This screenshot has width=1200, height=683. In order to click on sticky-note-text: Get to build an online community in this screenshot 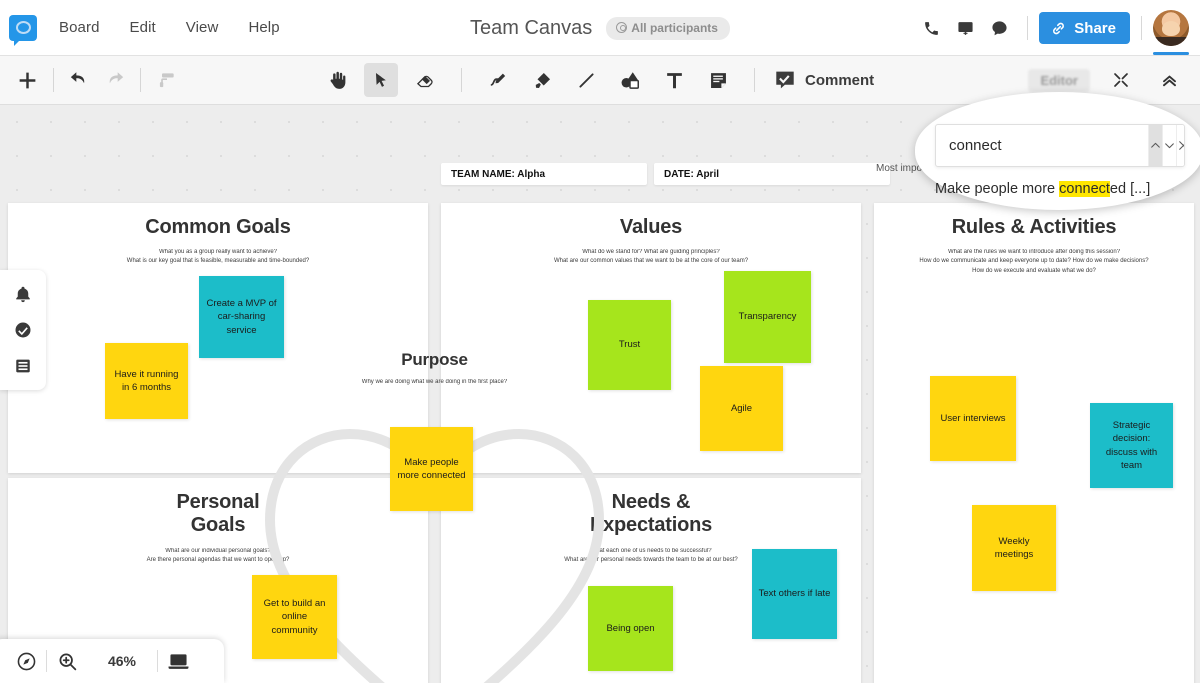, I will do `click(294, 617)`.